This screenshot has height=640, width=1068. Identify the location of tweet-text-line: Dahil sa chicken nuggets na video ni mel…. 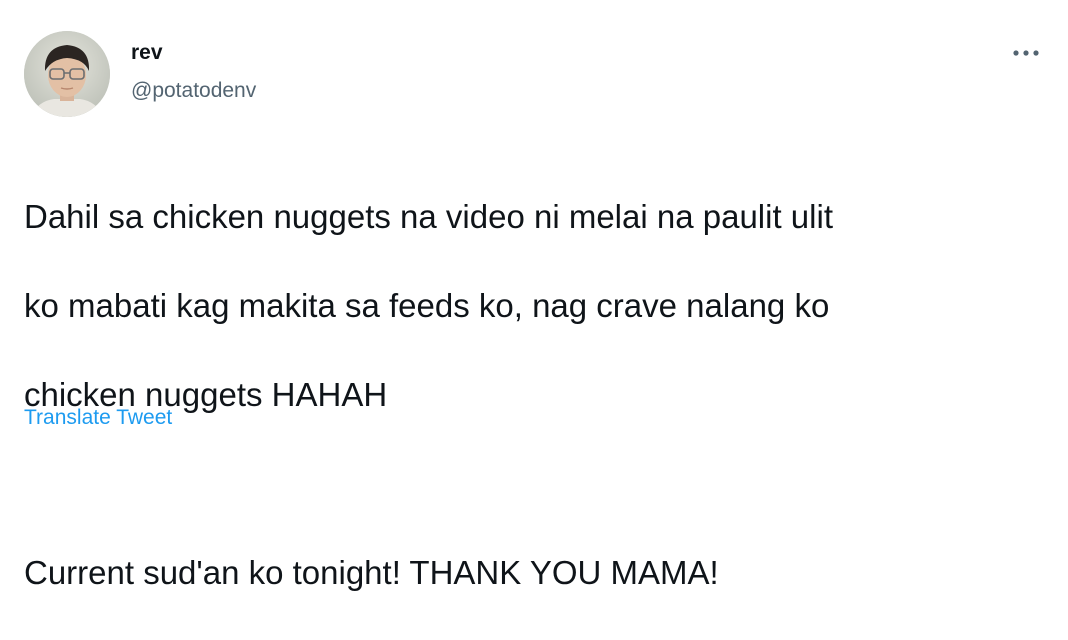
(428, 216).